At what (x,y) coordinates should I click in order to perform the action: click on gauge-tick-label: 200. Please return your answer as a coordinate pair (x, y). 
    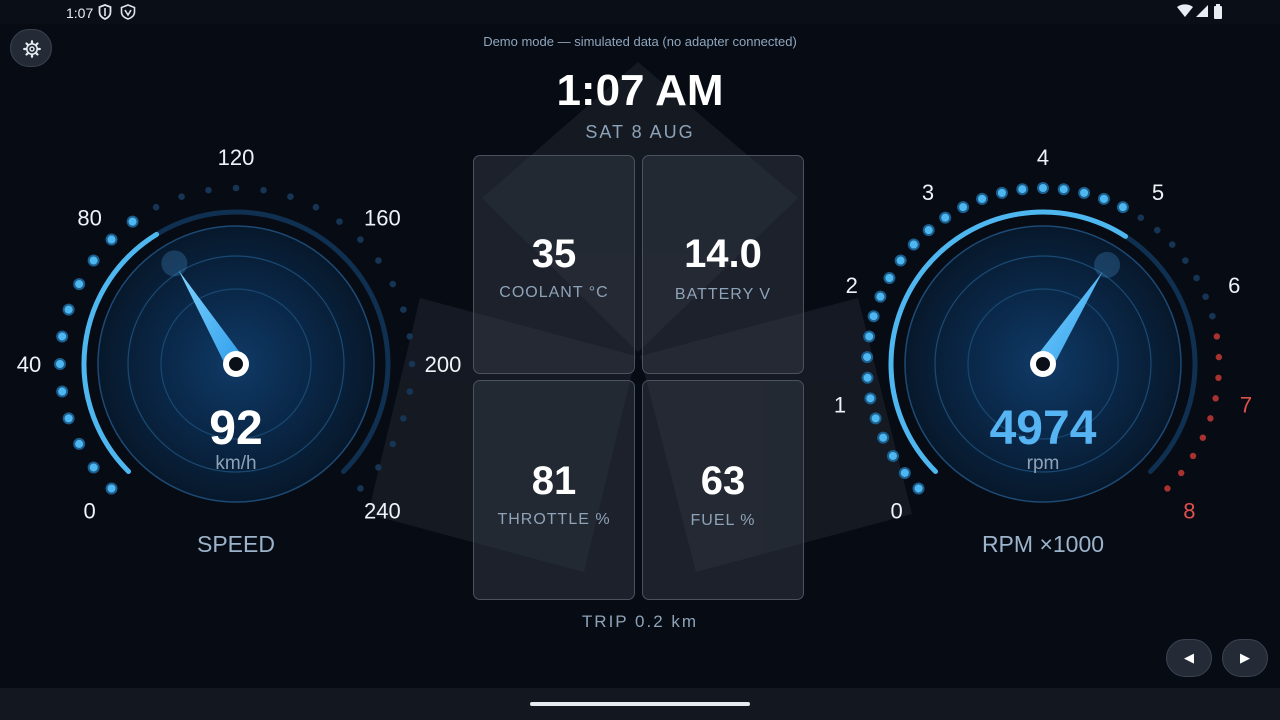
    Looking at the image, I should click on (443, 364).